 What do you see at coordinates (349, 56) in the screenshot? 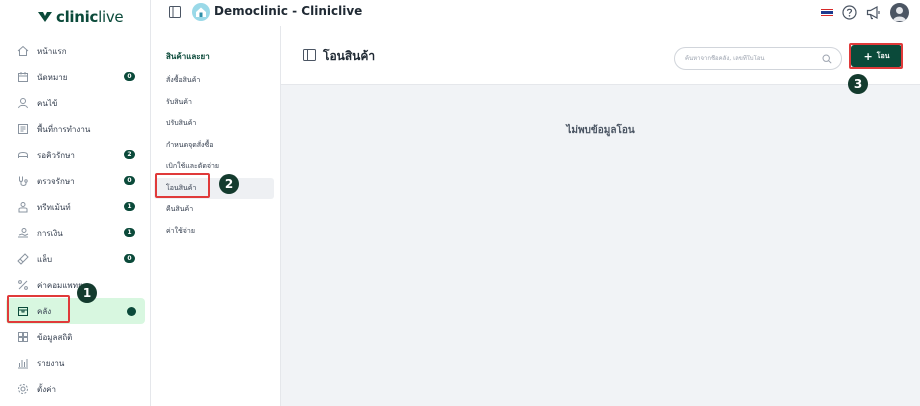
I see `page-title: โอนสินค้า` at bounding box center [349, 56].